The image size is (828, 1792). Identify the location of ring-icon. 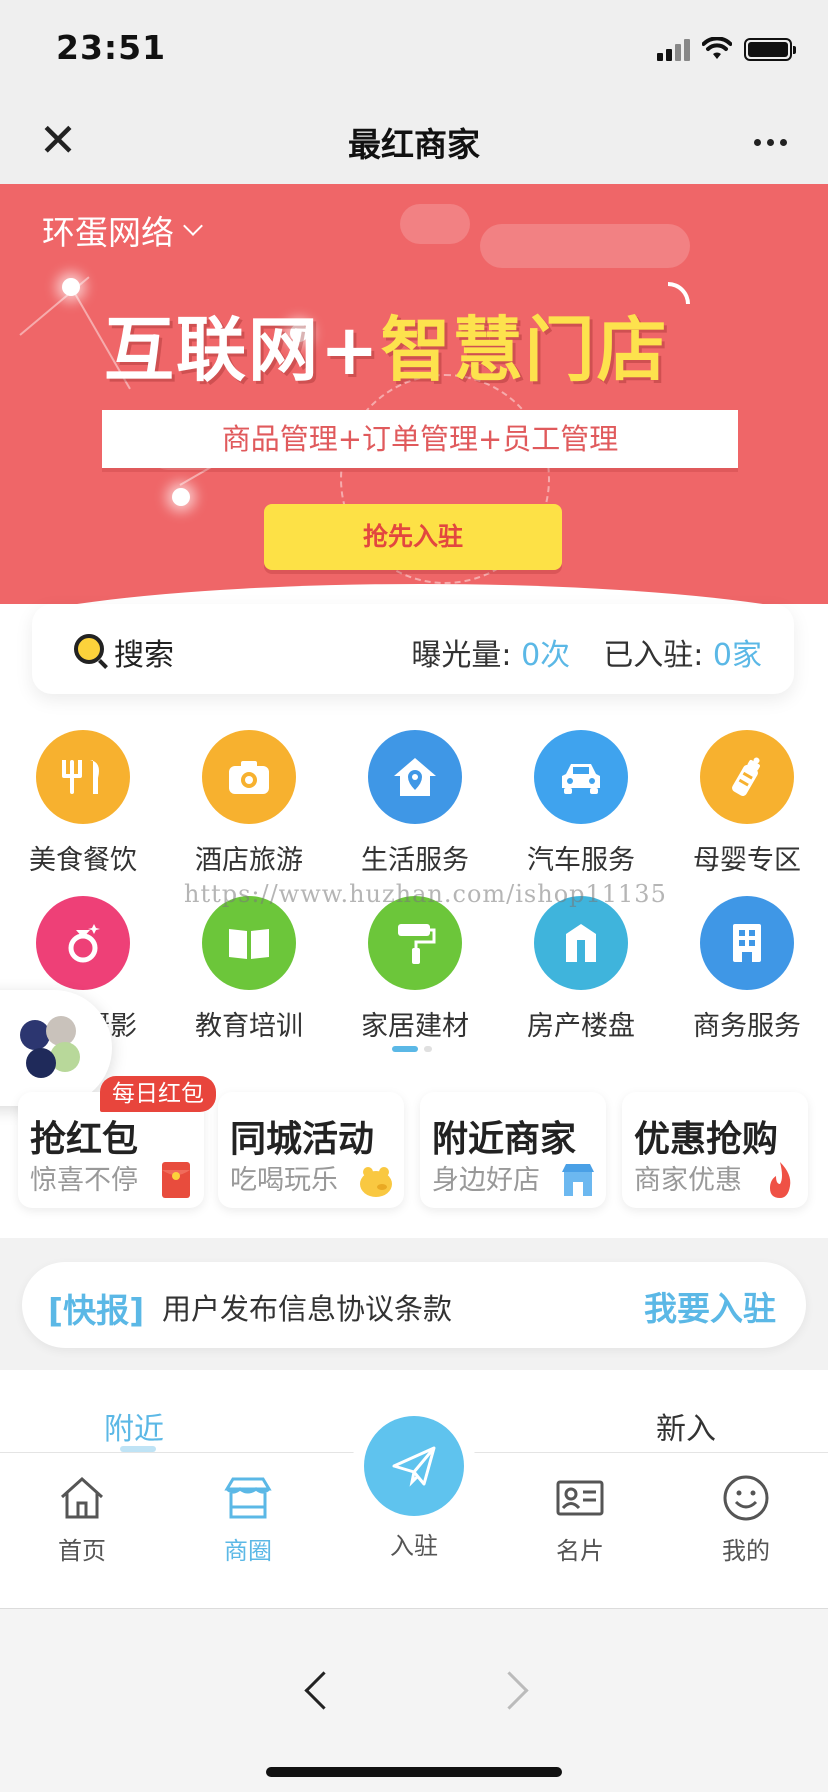
(83, 943).